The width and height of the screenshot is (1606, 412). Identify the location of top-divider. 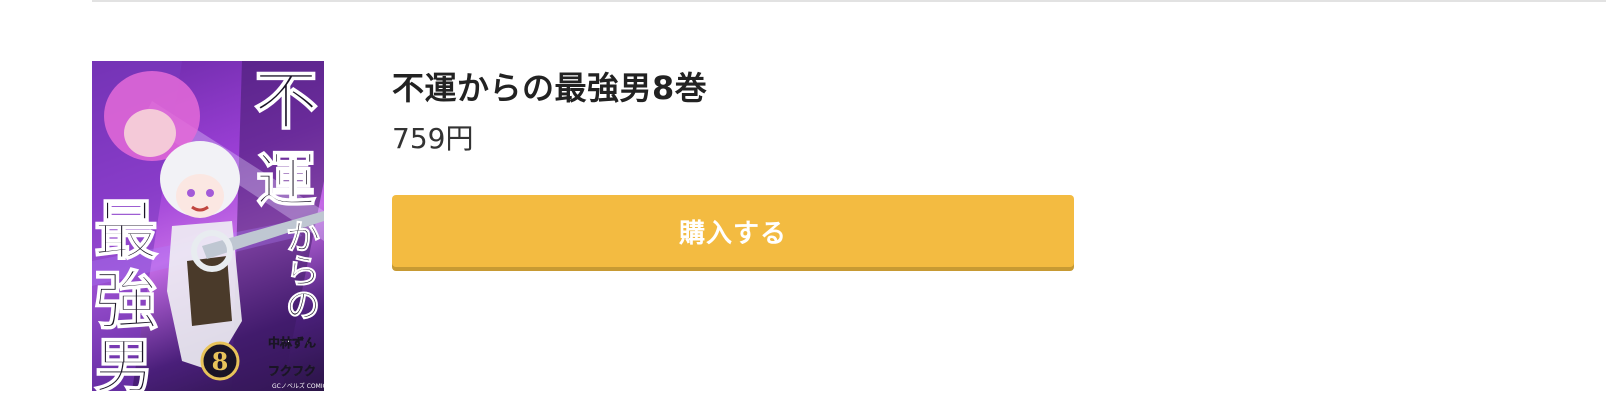
(849, 1).